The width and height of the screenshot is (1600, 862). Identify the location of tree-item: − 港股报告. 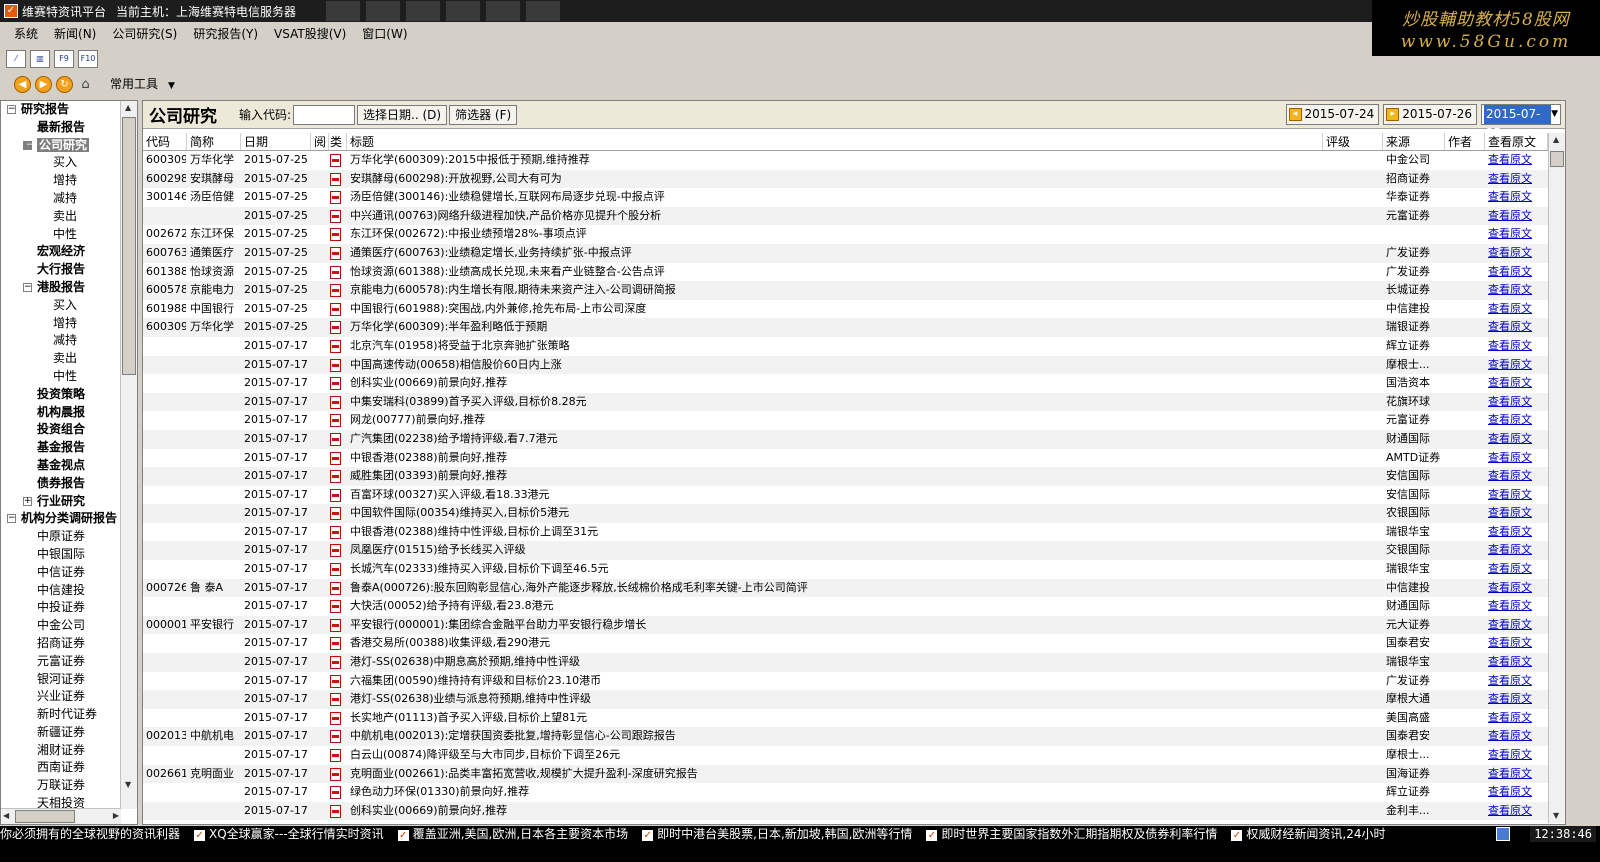
(61, 288).